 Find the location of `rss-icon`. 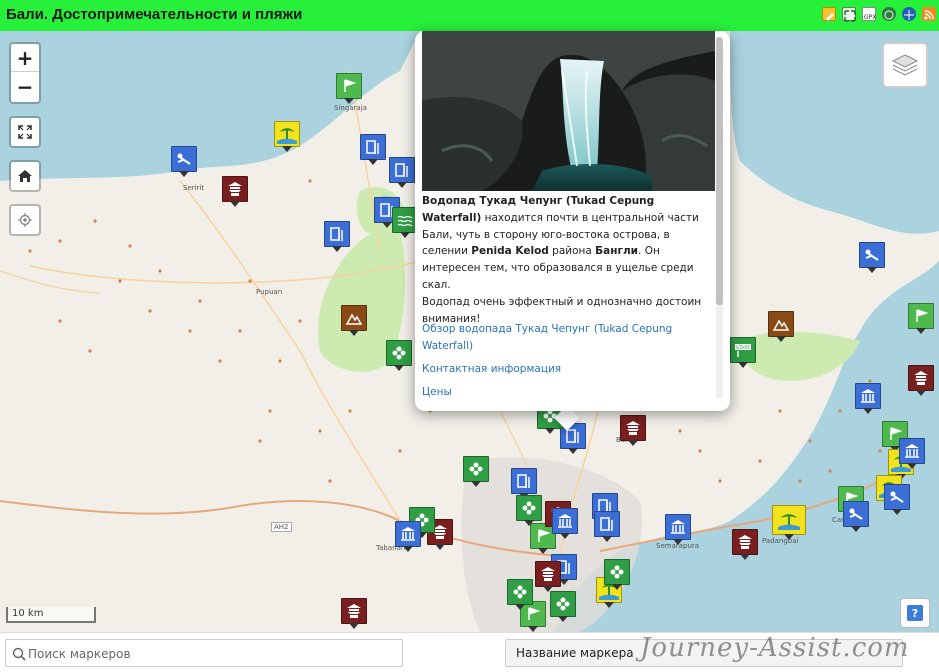

rss-icon is located at coordinates (929, 14).